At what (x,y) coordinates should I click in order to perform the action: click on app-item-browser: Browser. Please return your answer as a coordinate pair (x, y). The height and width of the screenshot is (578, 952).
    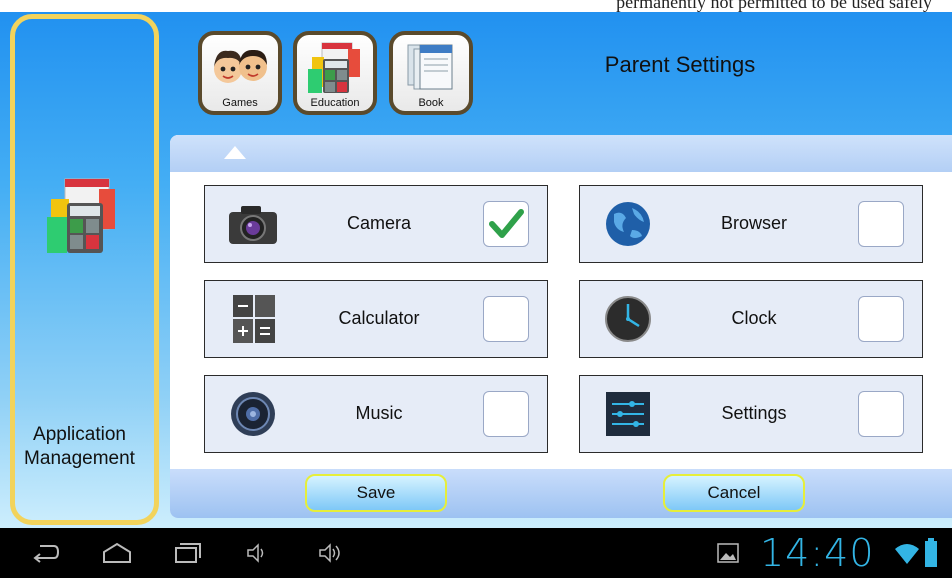
    Looking at the image, I should click on (751, 224).